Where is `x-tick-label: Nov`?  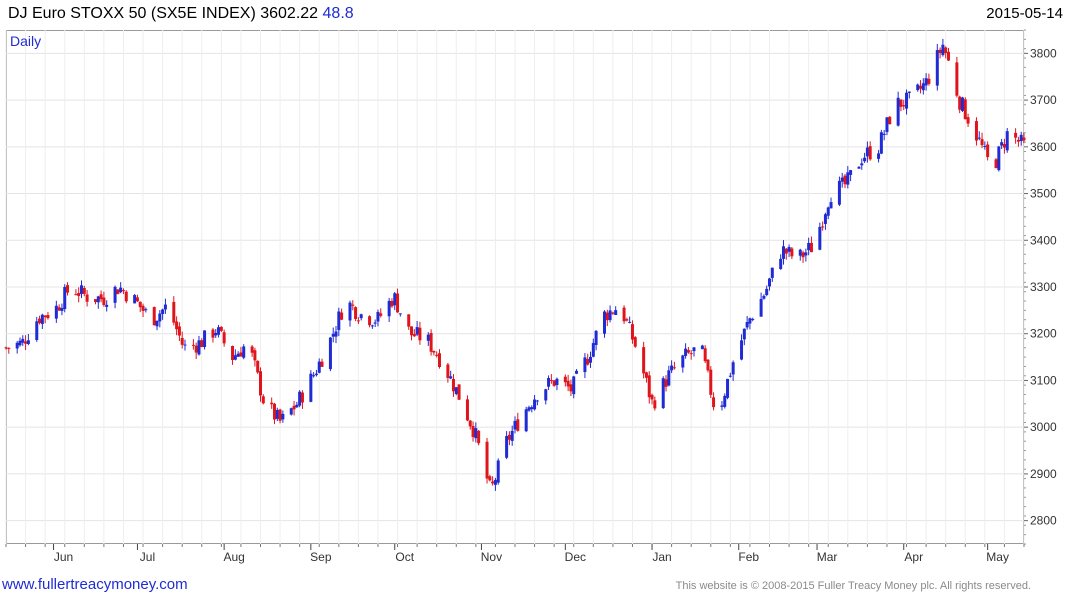 x-tick-label: Nov is located at coordinates (491, 557).